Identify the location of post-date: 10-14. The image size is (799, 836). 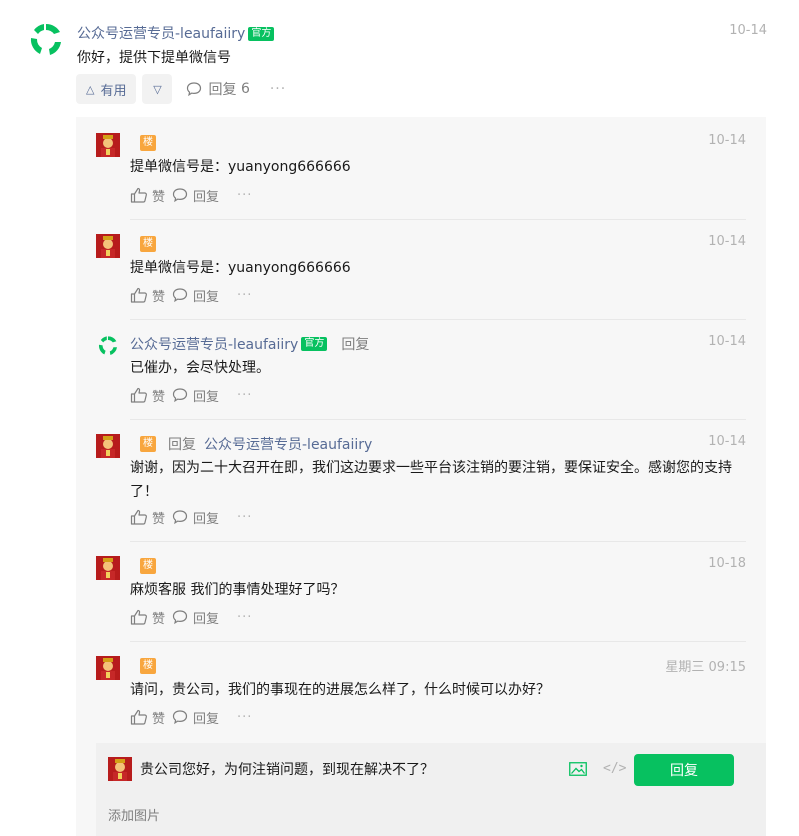
(748, 30).